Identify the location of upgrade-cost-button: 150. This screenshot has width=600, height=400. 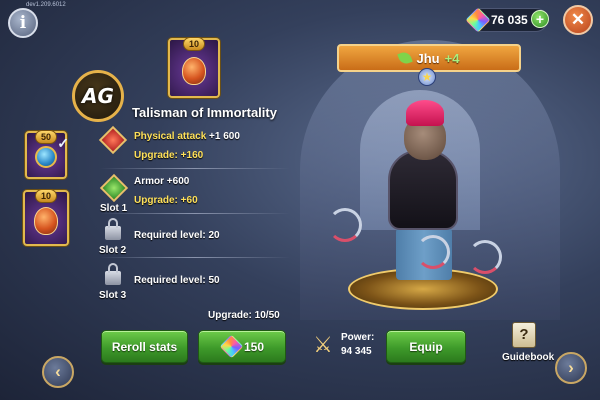
(242, 346).